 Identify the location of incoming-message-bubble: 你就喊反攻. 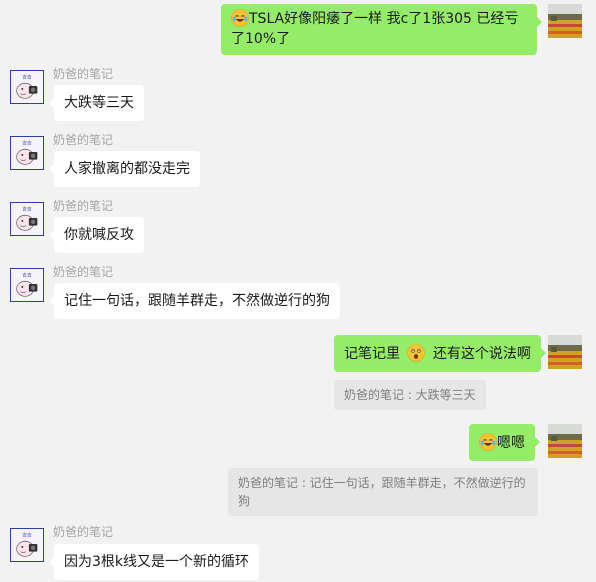
(96, 235).